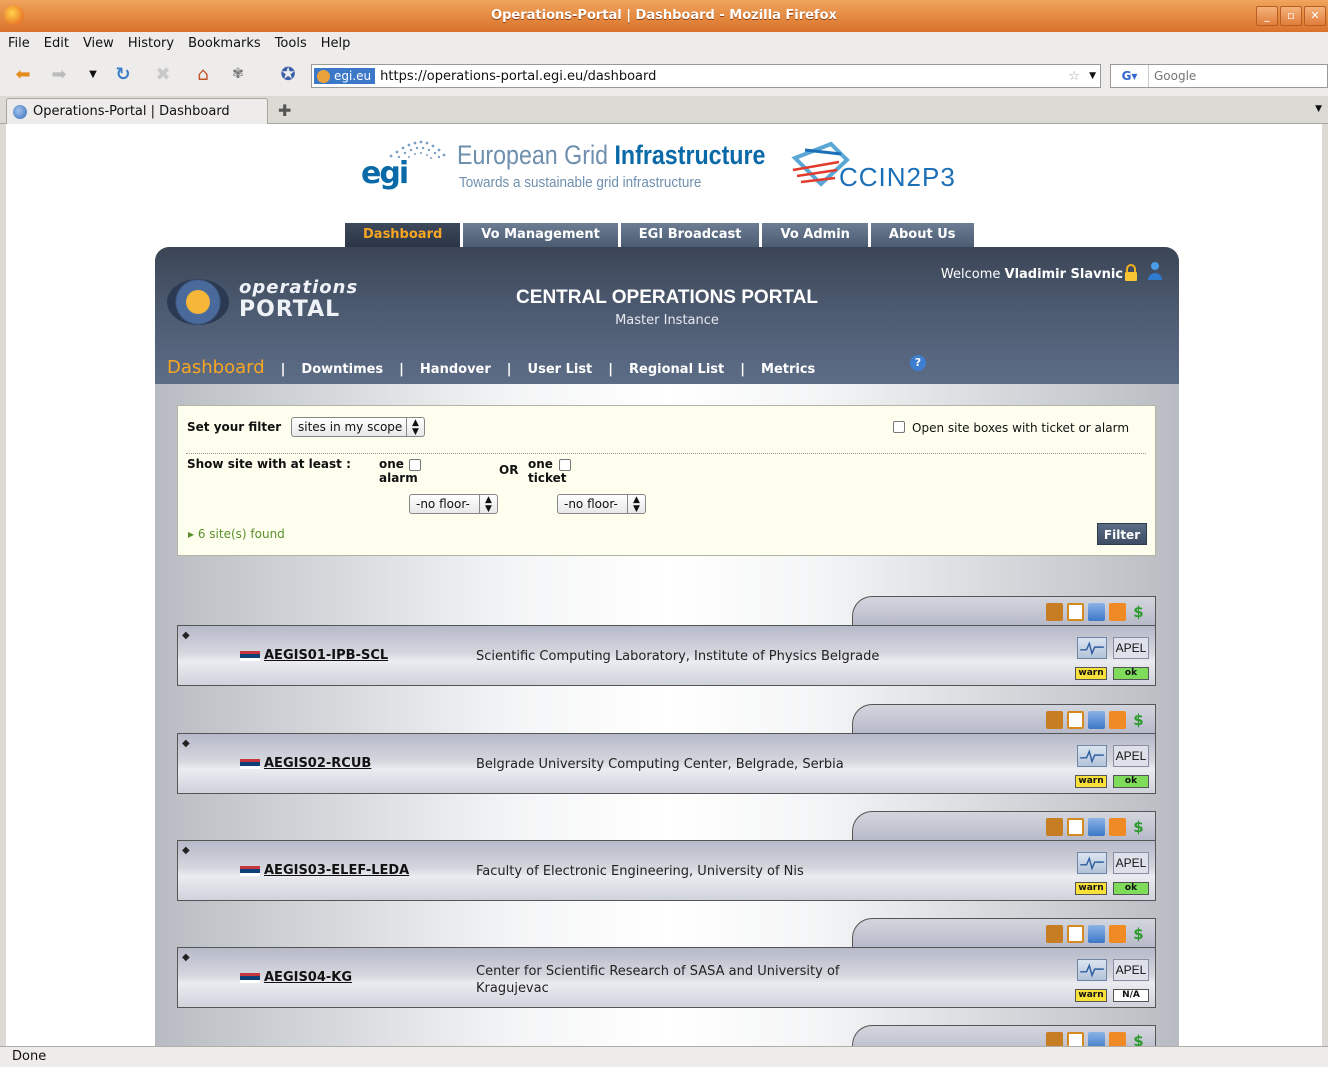  Describe the element at coordinates (123, 74) in the screenshot. I see `reload-icon: ↻` at that location.